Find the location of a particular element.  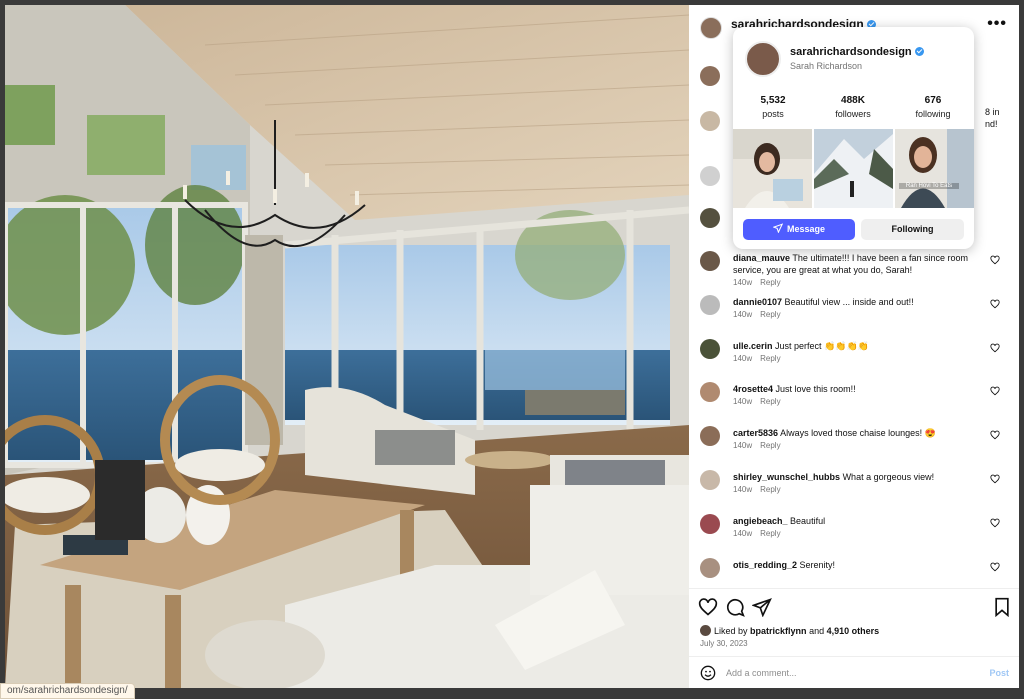

post-comment-button: Post is located at coordinates (999, 673).